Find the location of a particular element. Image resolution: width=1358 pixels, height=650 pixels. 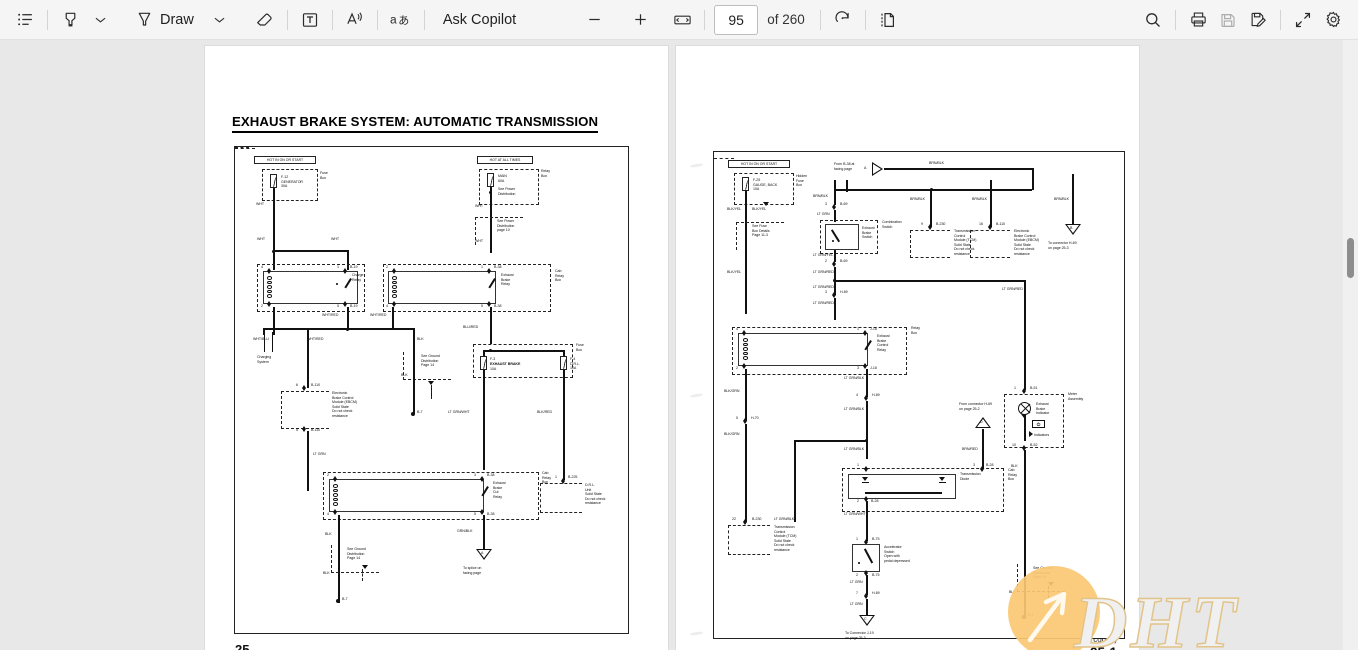

wire-color-lt-grn-wht: LT GRN/WHT is located at coordinates (855, 514).